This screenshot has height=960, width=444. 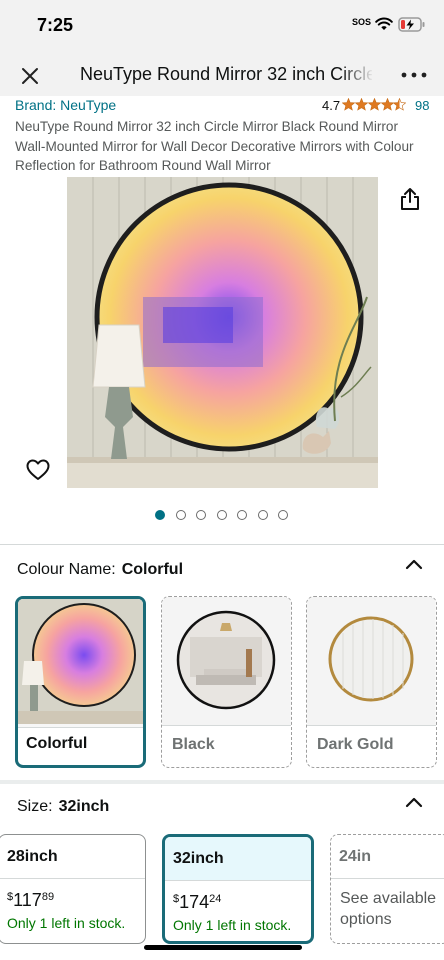 What do you see at coordinates (66, 569) in the screenshot?
I see `colour-label: Colour Name:` at bounding box center [66, 569].